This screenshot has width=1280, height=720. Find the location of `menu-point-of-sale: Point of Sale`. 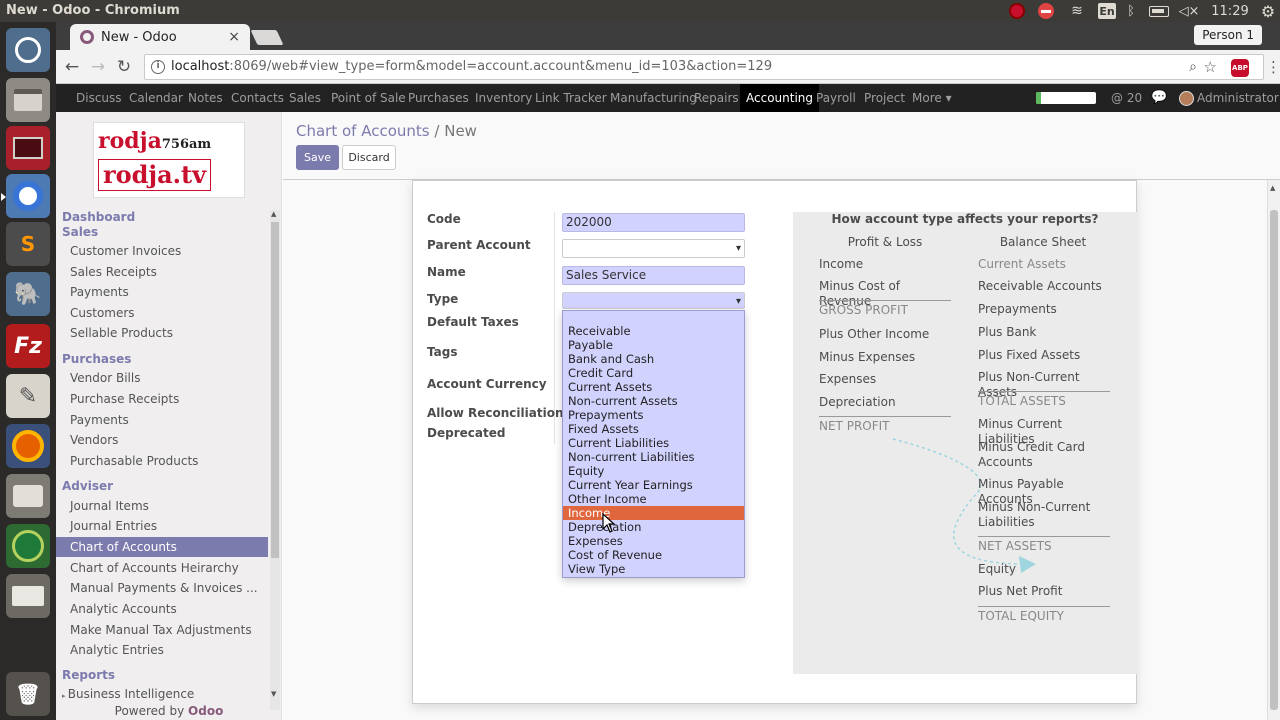

menu-point-of-sale: Point of Sale is located at coordinates (368, 98).